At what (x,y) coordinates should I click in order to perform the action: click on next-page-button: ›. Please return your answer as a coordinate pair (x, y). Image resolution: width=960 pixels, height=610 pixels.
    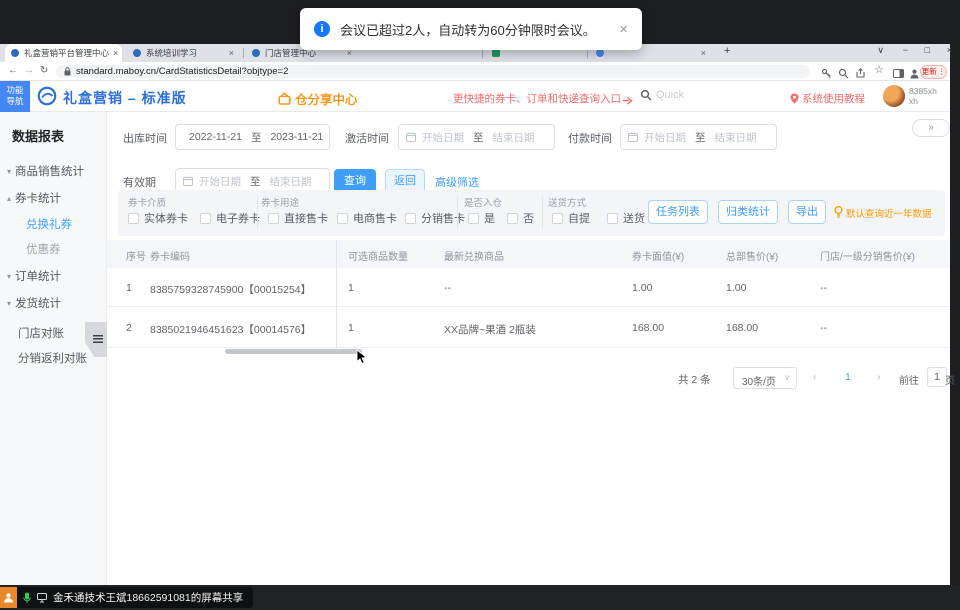
    Looking at the image, I should click on (879, 377).